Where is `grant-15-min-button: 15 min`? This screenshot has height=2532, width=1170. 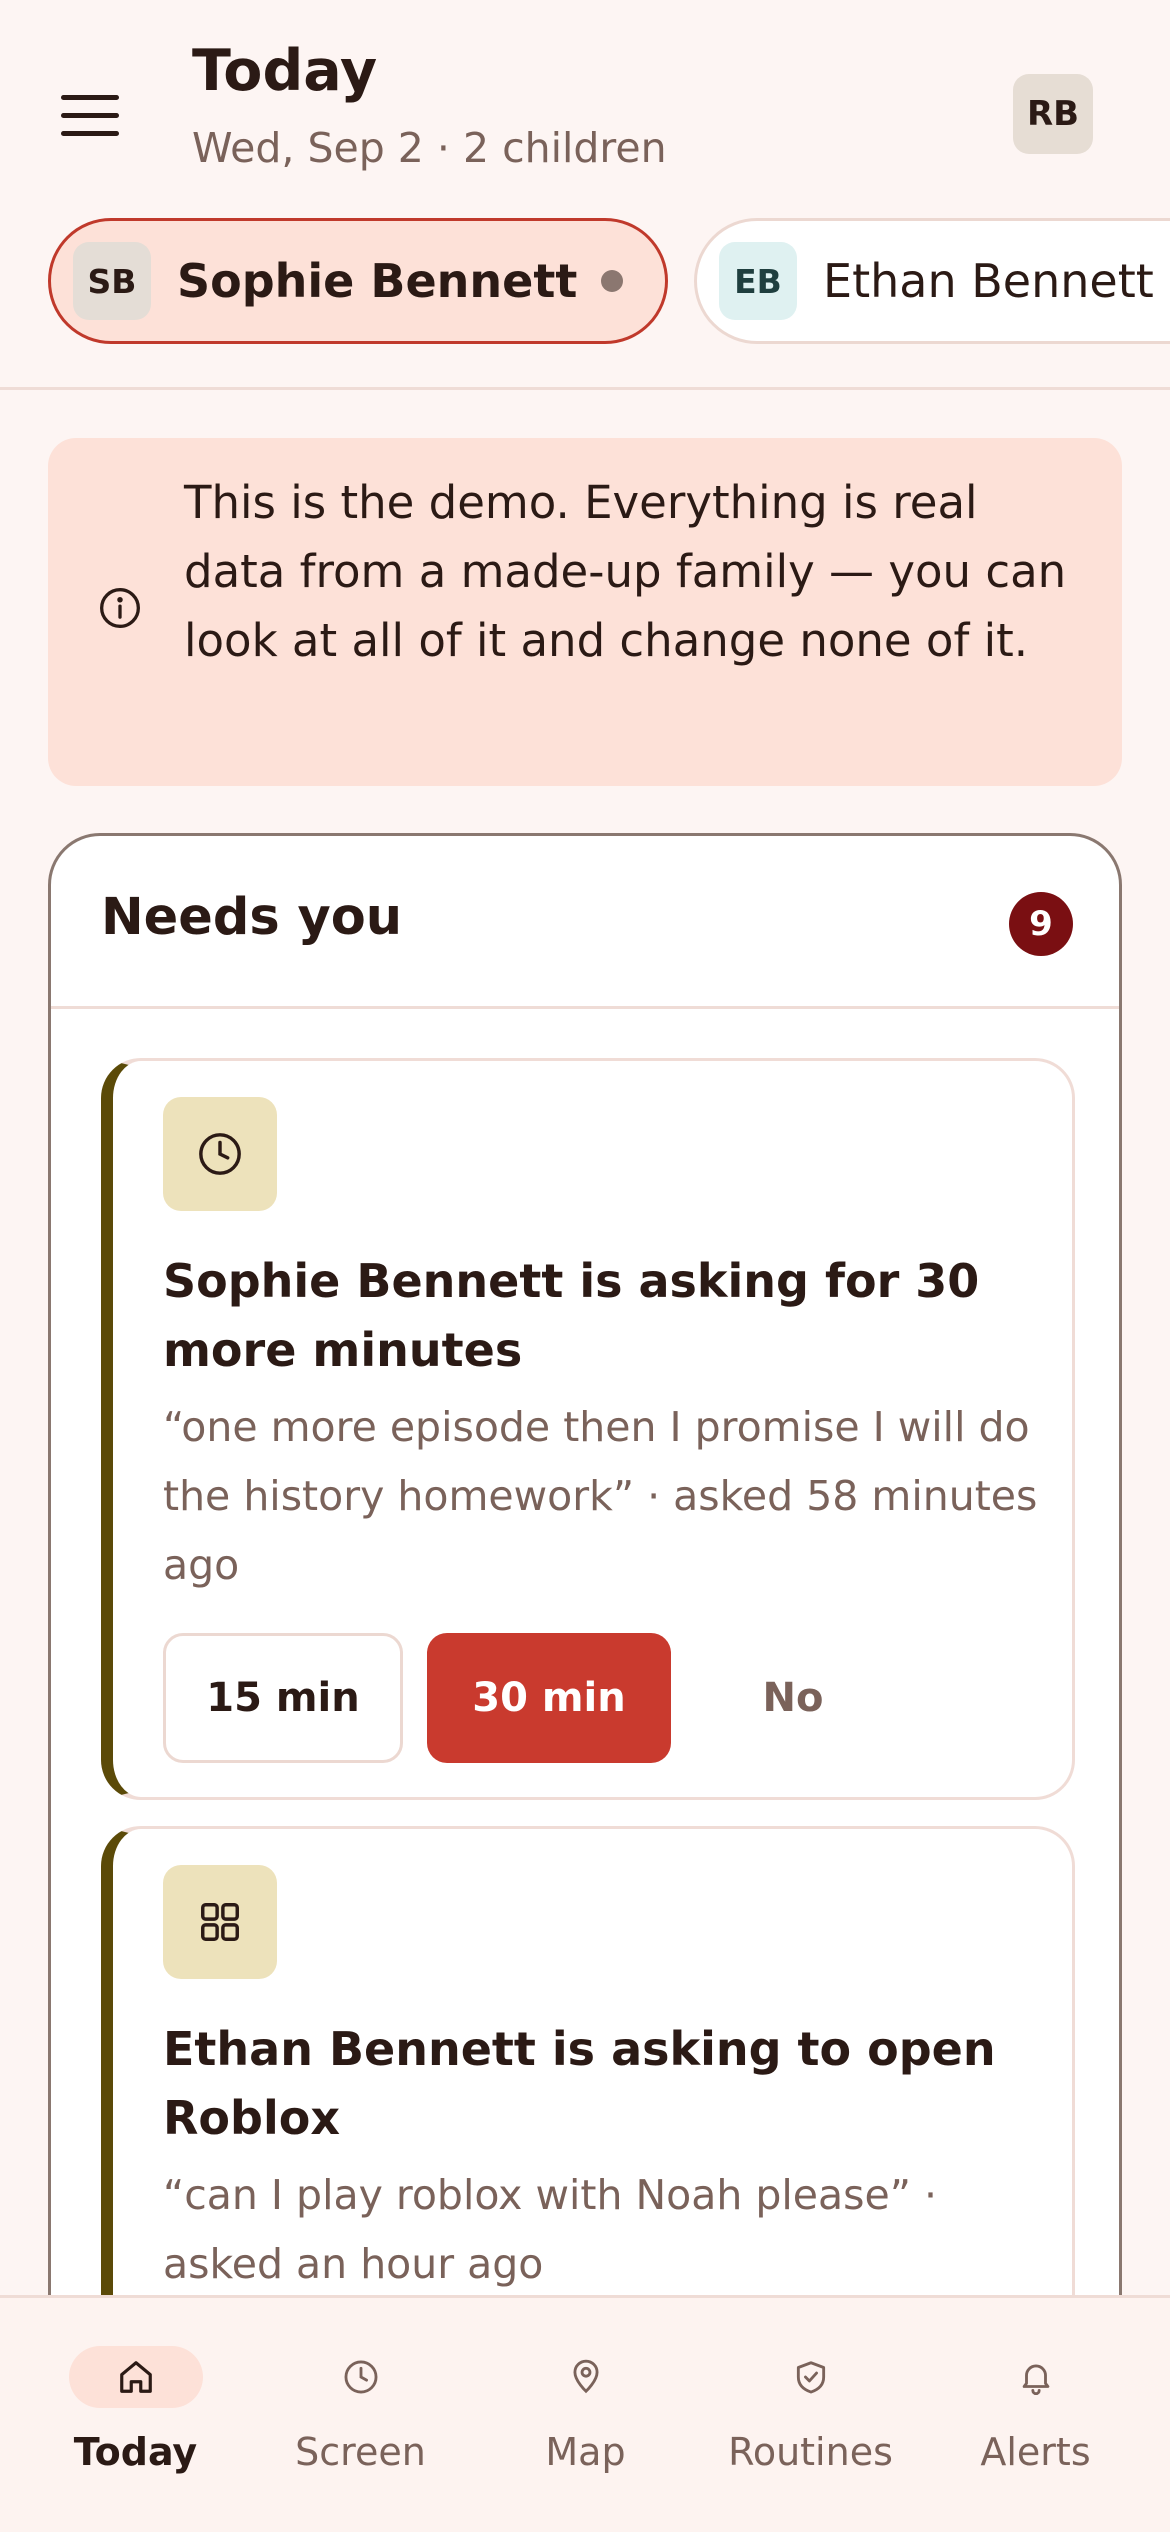
grant-15-min-button: 15 min is located at coordinates (283, 1698).